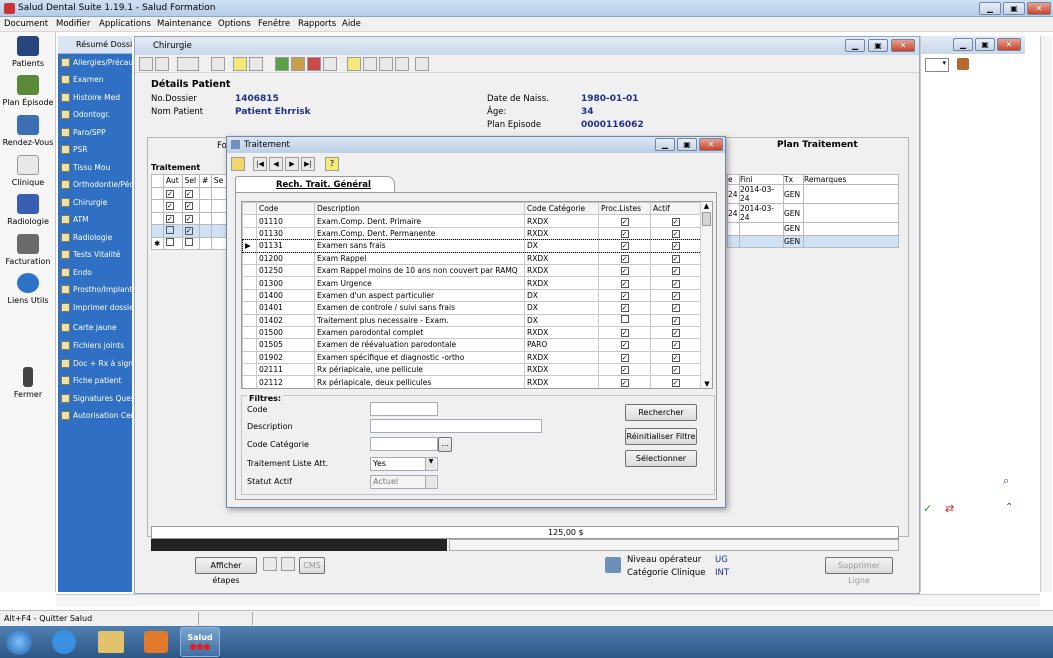  What do you see at coordinates (706, 295) in the screenshot?
I see `grid-v-scrollbar: ▲ ▼` at bounding box center [706, 295].